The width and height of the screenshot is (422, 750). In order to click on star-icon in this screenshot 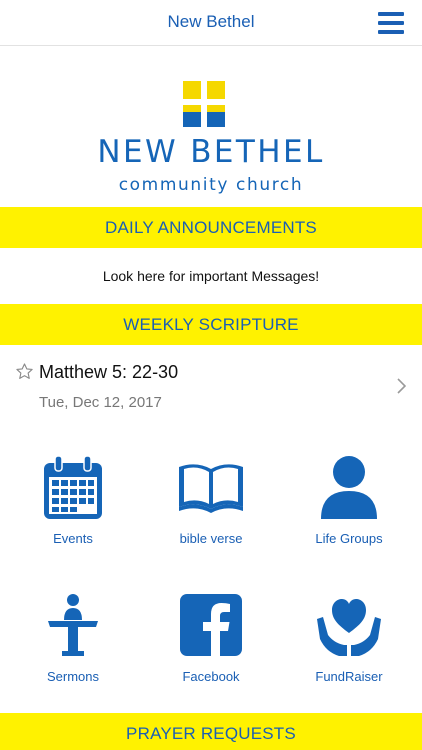, I will do `click(24, 371)`.